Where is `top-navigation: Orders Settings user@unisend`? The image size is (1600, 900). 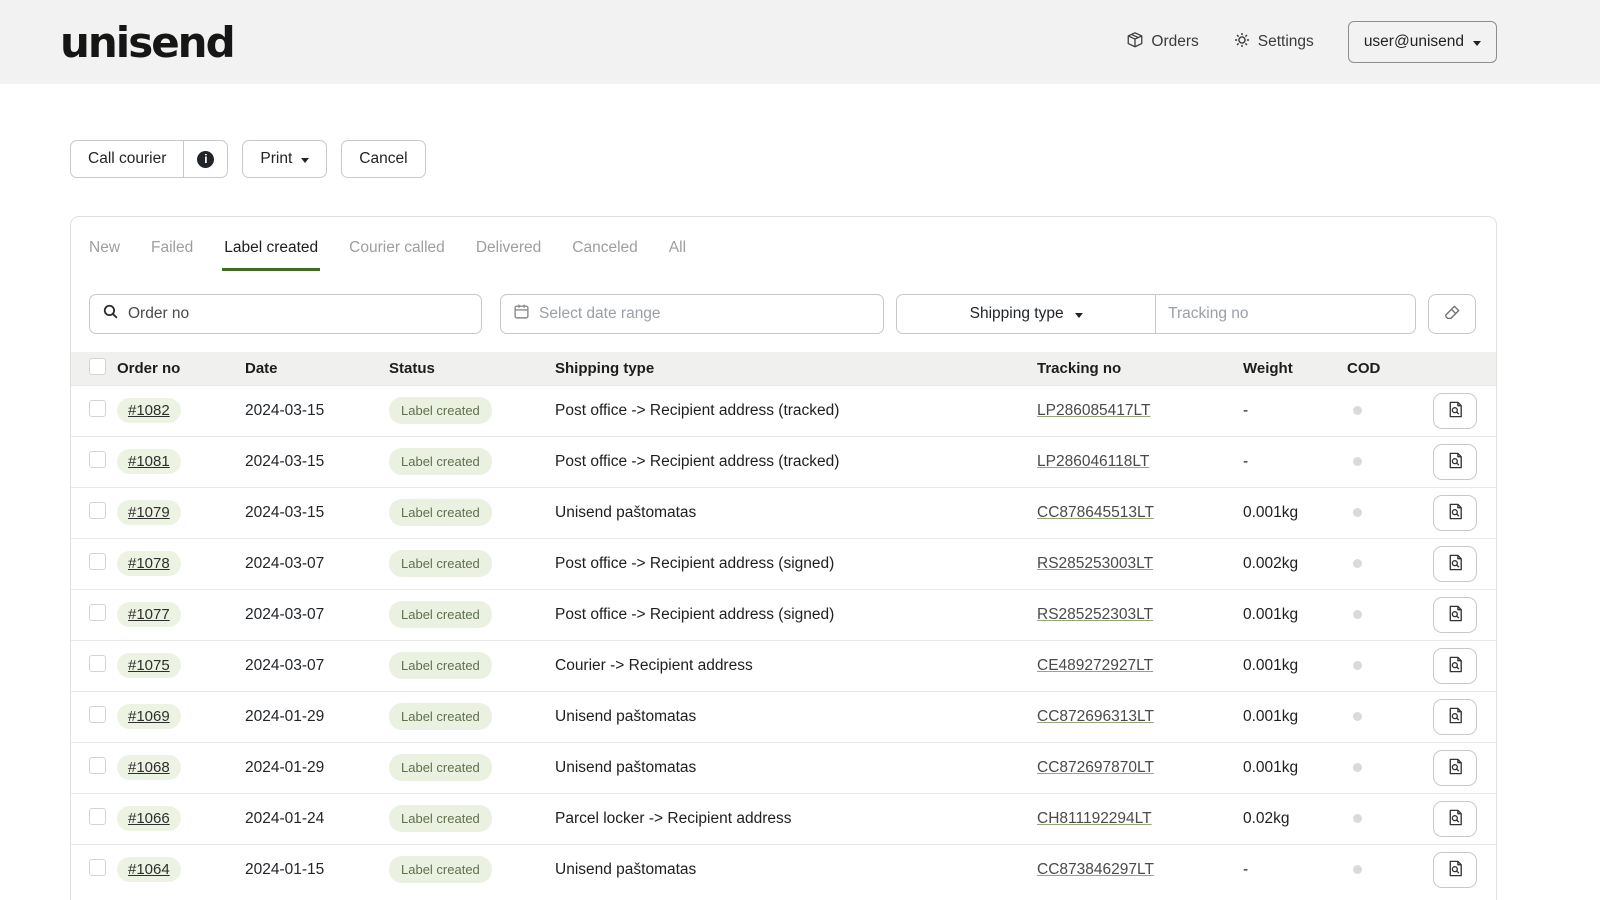
top-navigation: Orders Settings user@unisend is located at coordinates (1311, 42).